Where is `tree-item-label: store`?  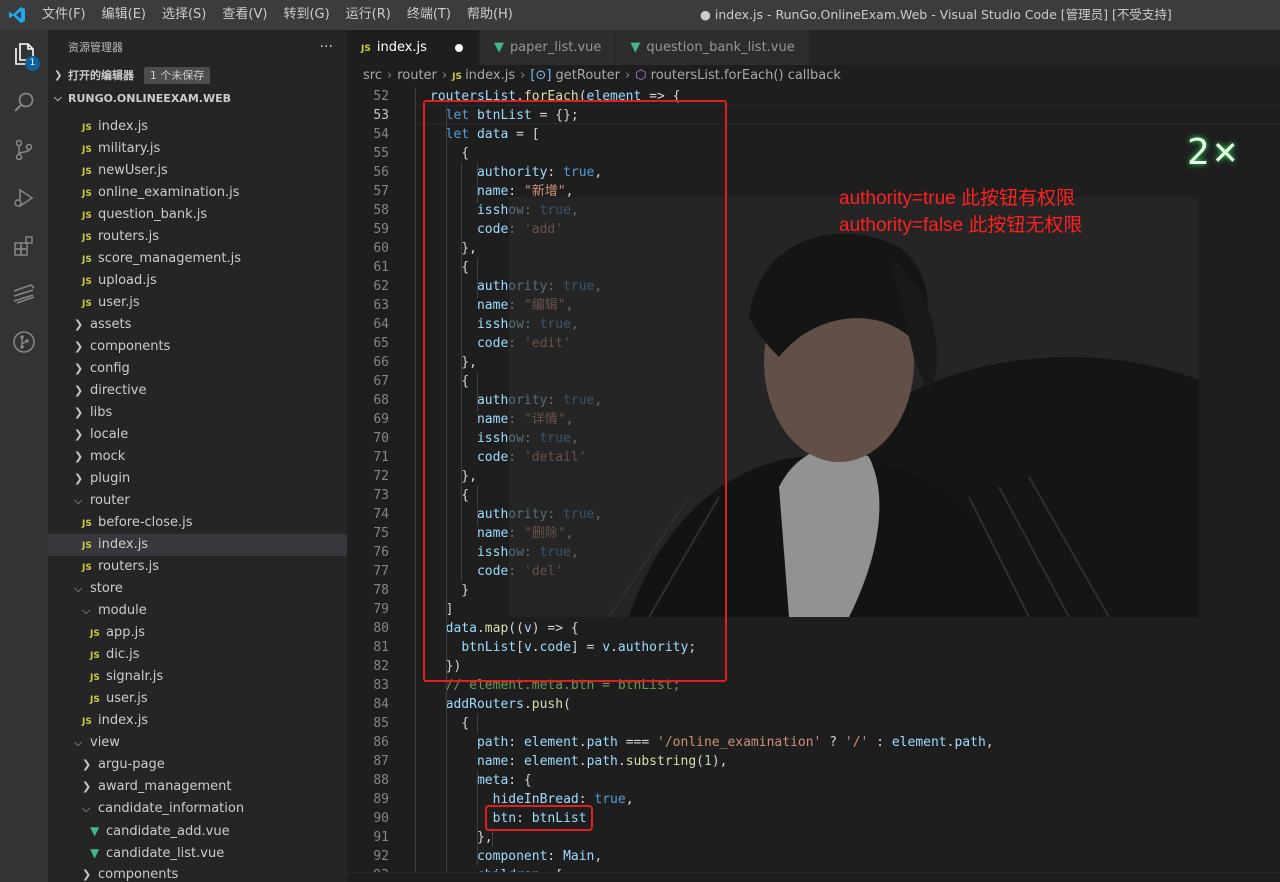 tree-item-label: store is located at coordinates (106, 588).